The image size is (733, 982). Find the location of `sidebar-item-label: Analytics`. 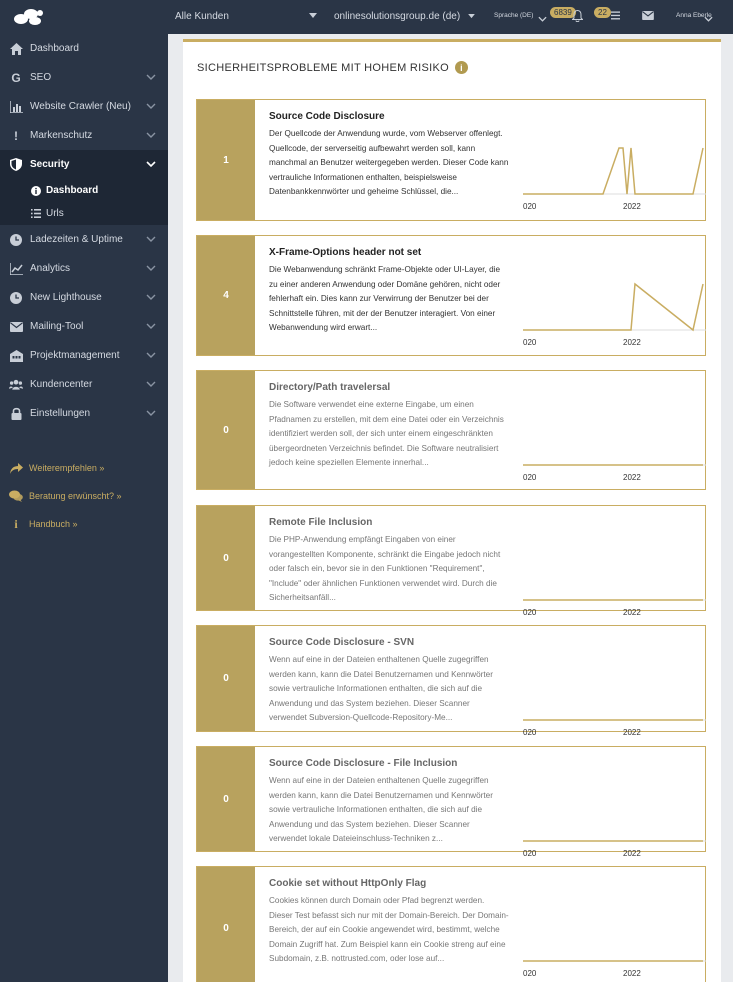

sidebar-item-label: Analytics is located at coordinates (50, 268).